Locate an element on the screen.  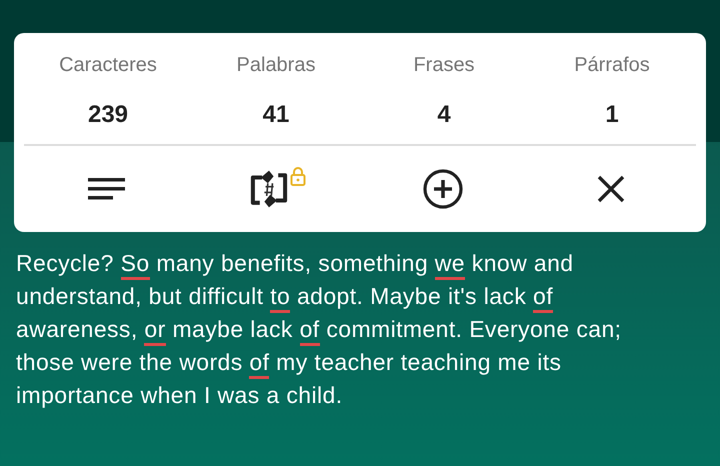
stat-label: Frases is located at coordinates (444, 65).